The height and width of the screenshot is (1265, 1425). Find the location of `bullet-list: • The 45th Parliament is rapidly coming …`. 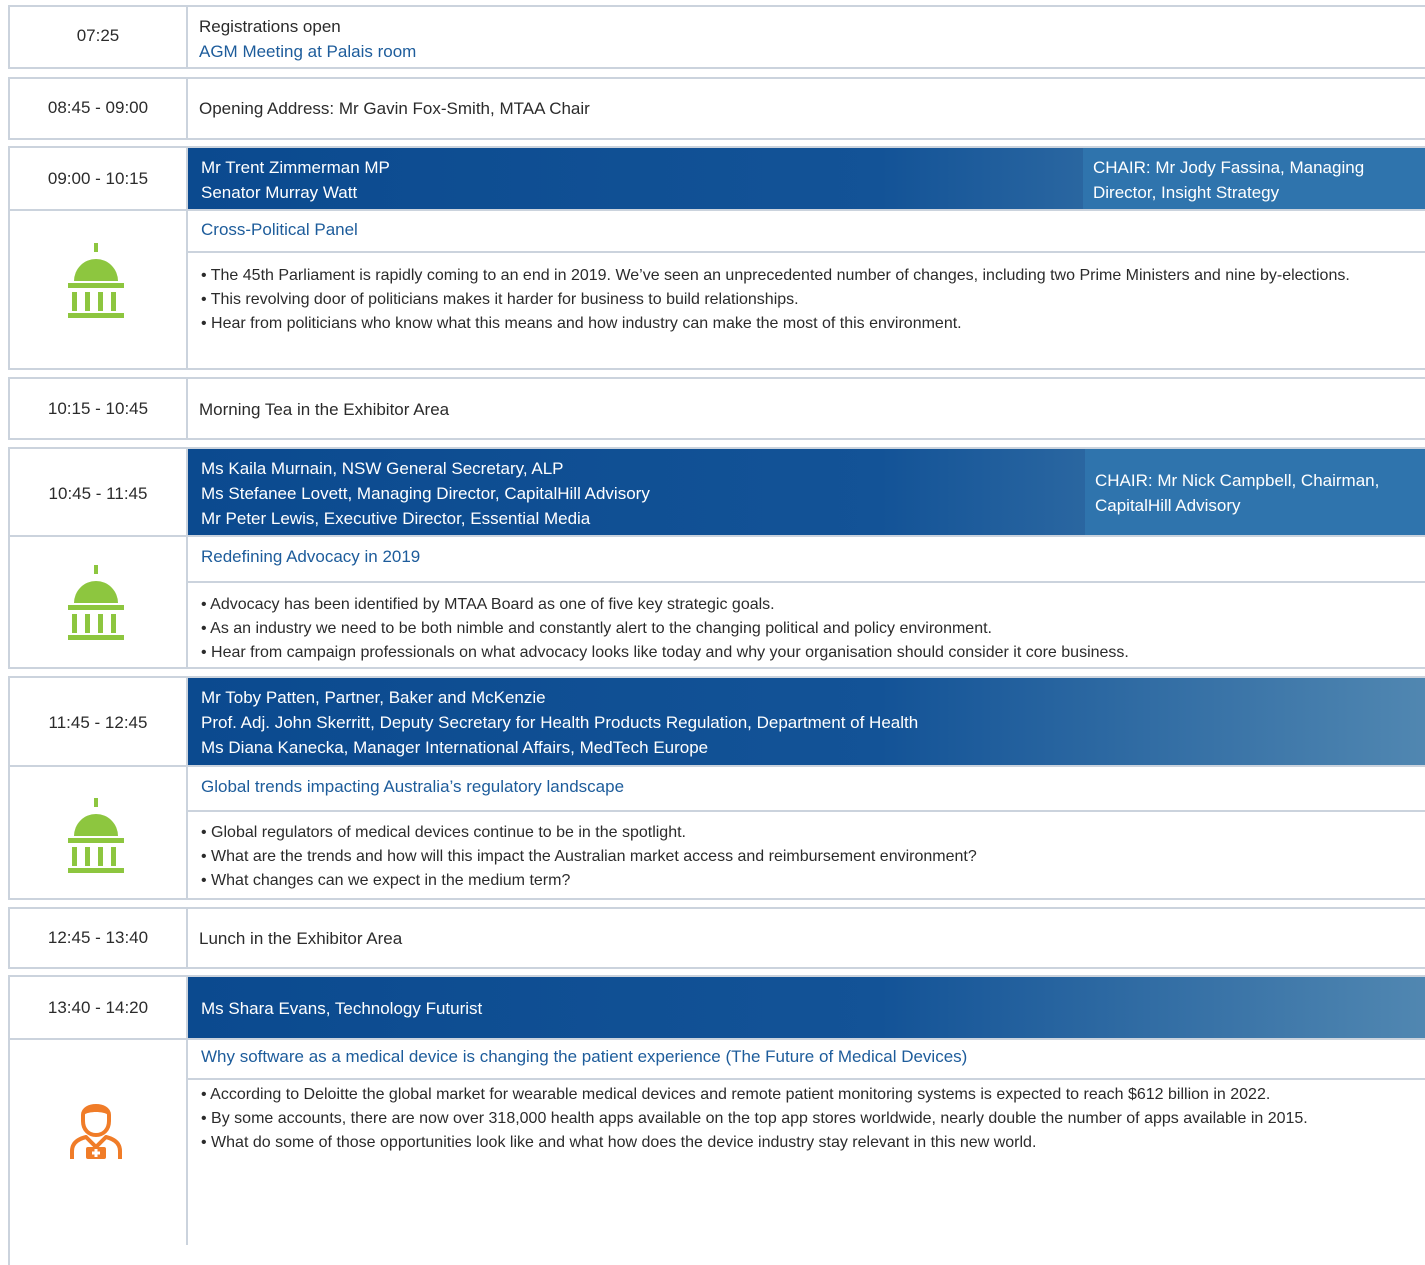

bullet-list: • The 45th Parliament is rapidly coming … is located at coordinates (811, 300).